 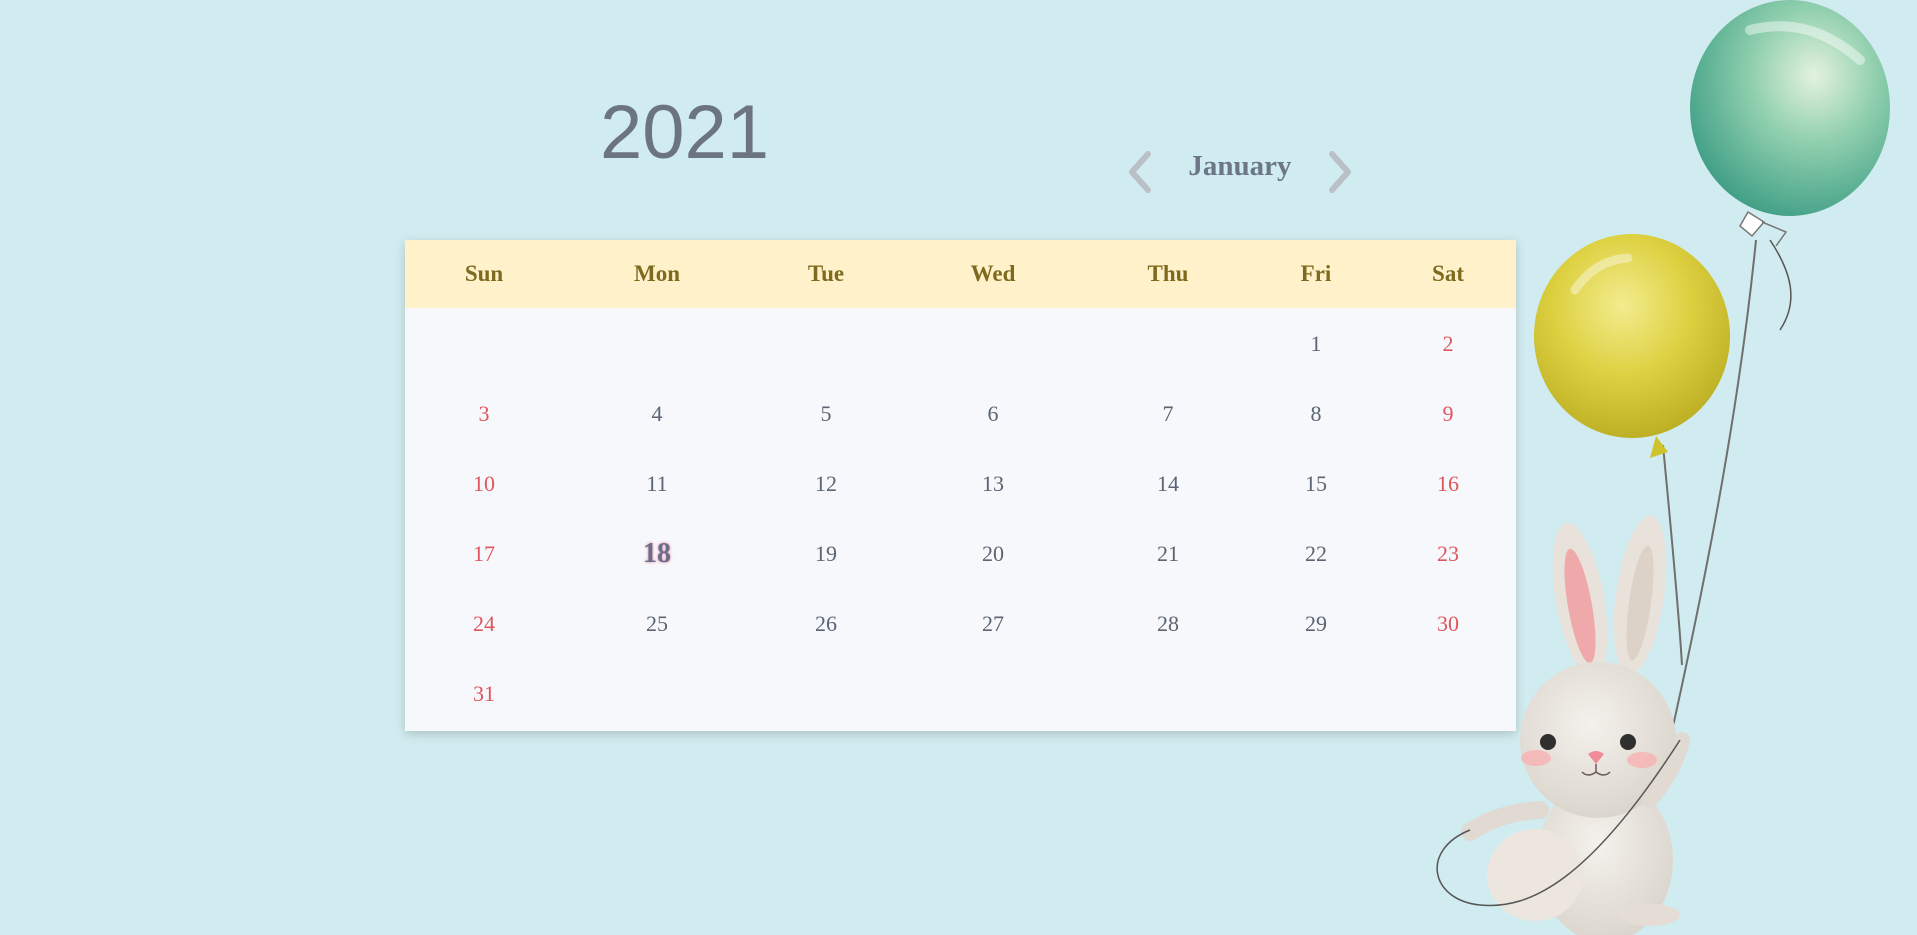 What do you see at coordinates (484, 414) in the screenshot?
I see `day-cell: 3` at bounding box center [484, 414].